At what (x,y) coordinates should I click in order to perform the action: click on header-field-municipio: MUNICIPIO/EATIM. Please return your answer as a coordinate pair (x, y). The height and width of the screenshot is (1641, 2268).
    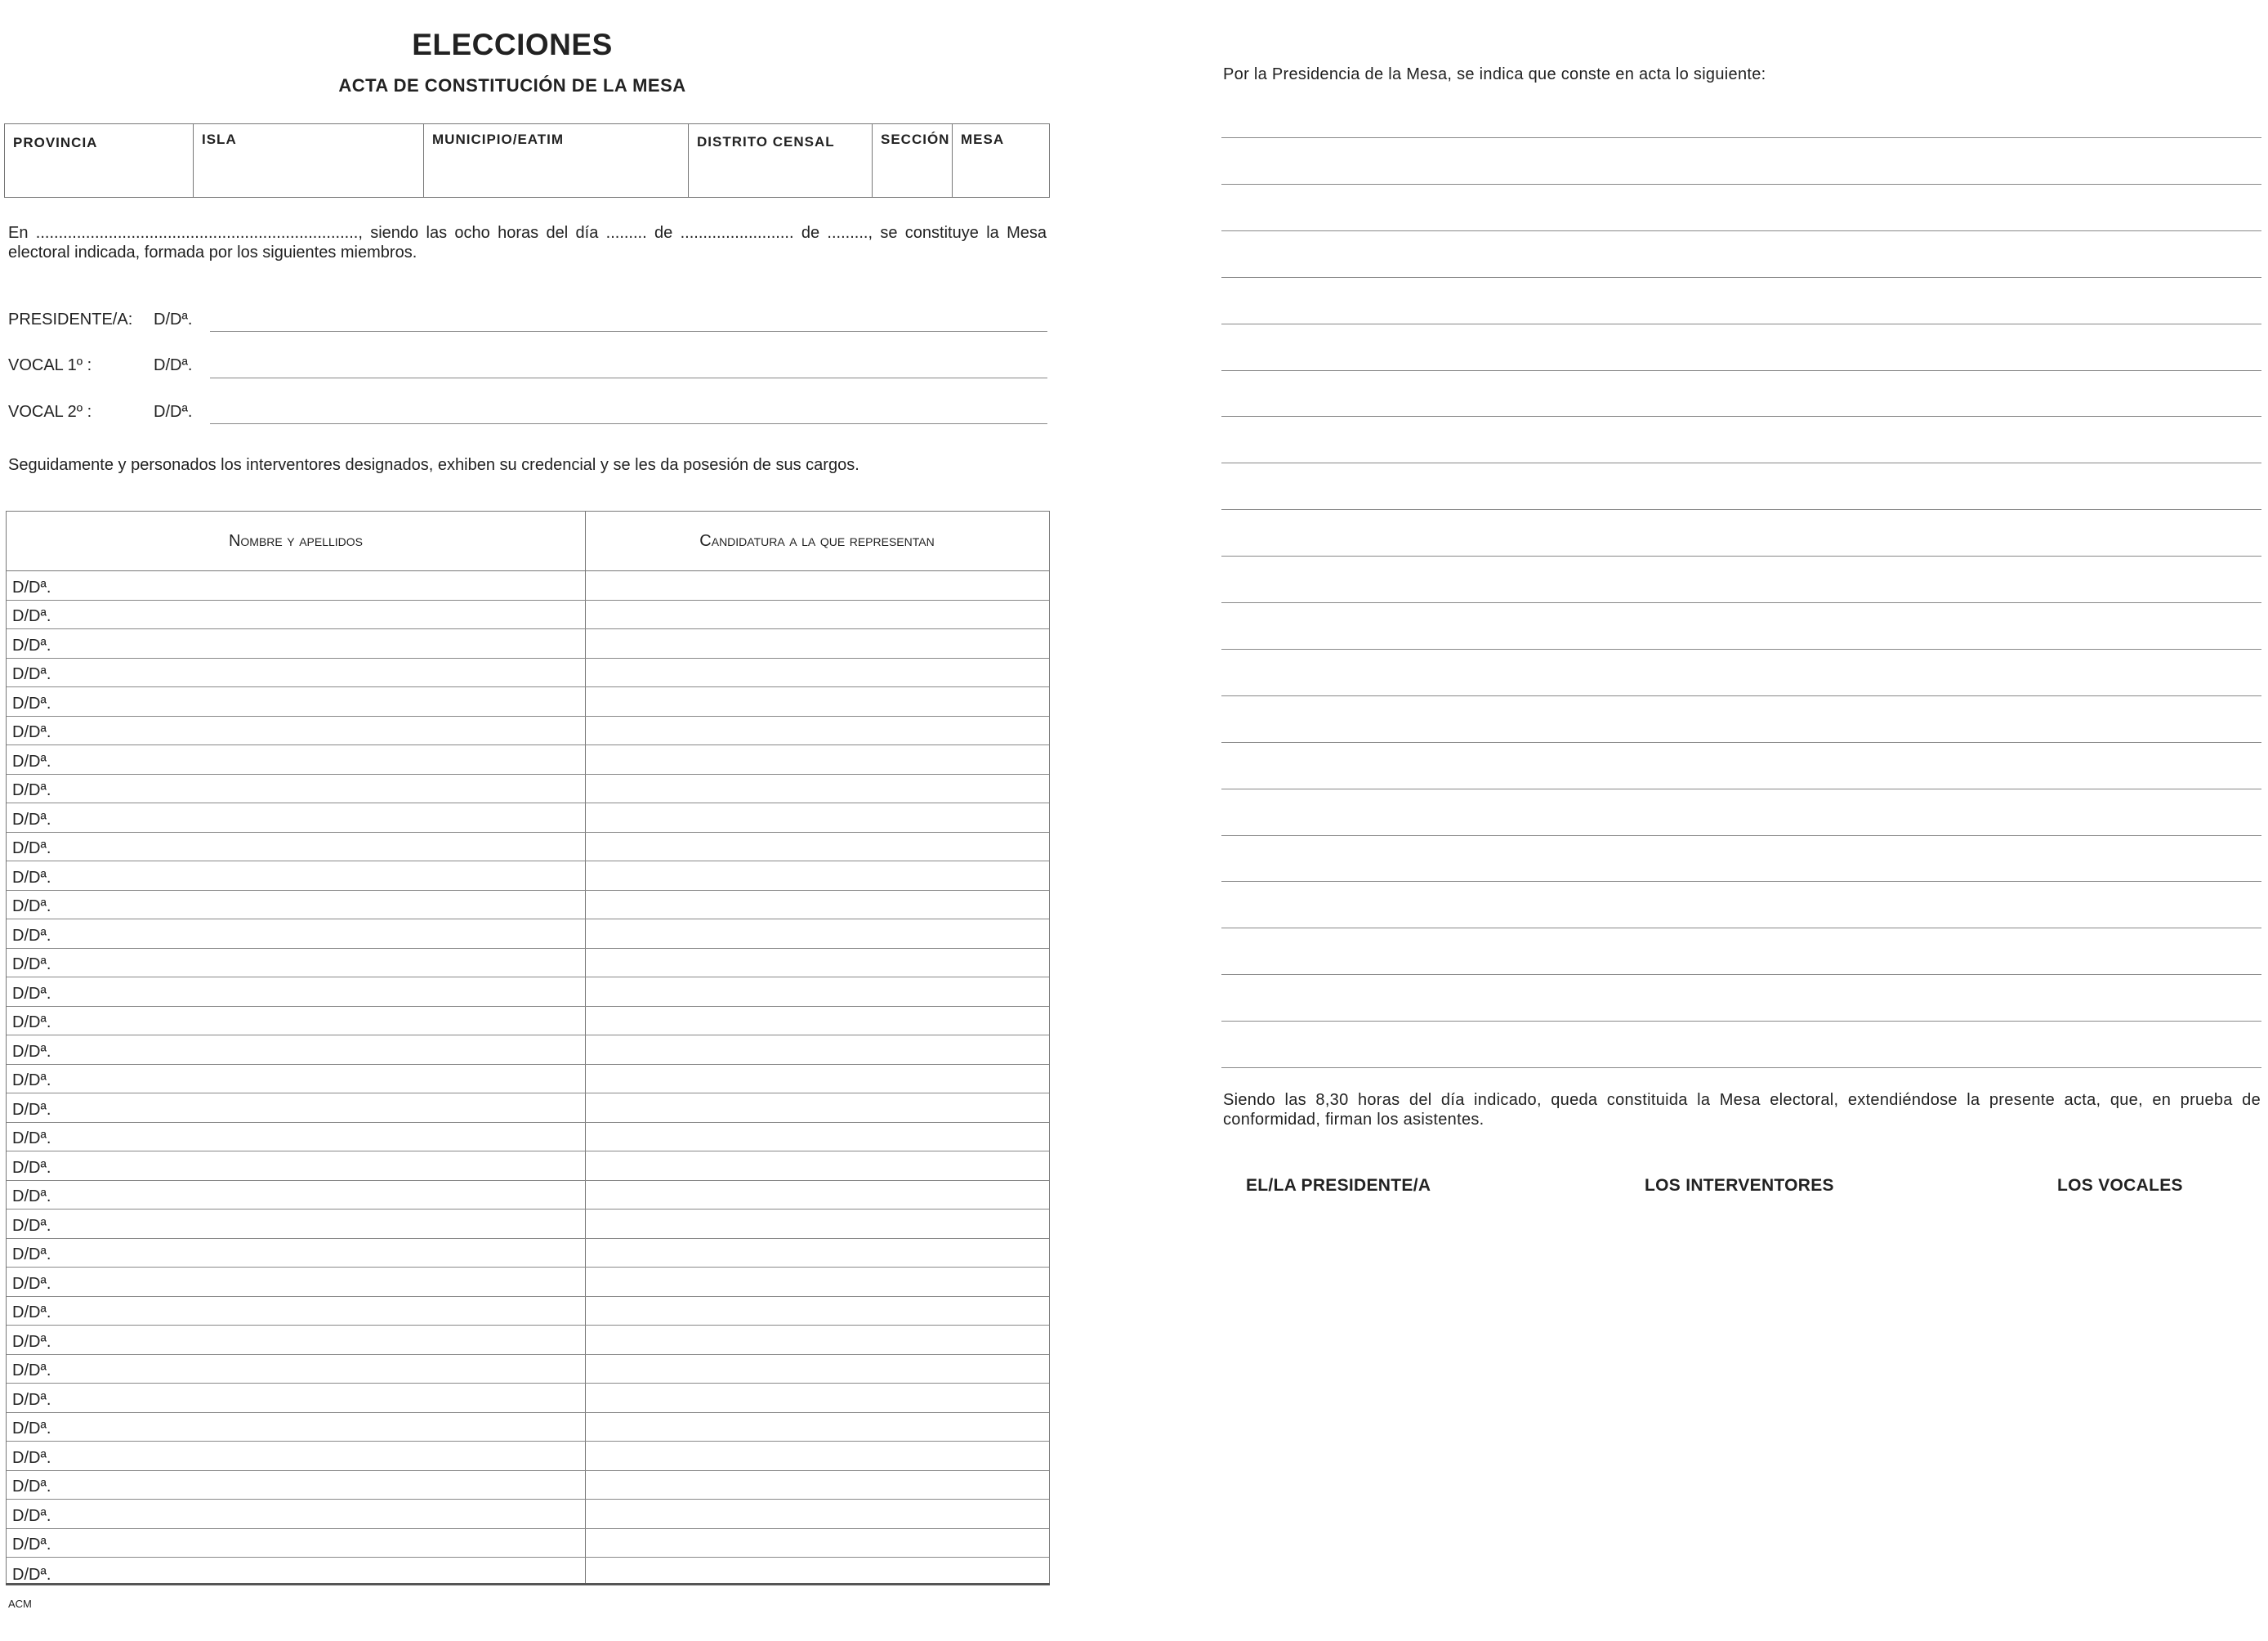
    Looking at the image, I should click on (555, 160).